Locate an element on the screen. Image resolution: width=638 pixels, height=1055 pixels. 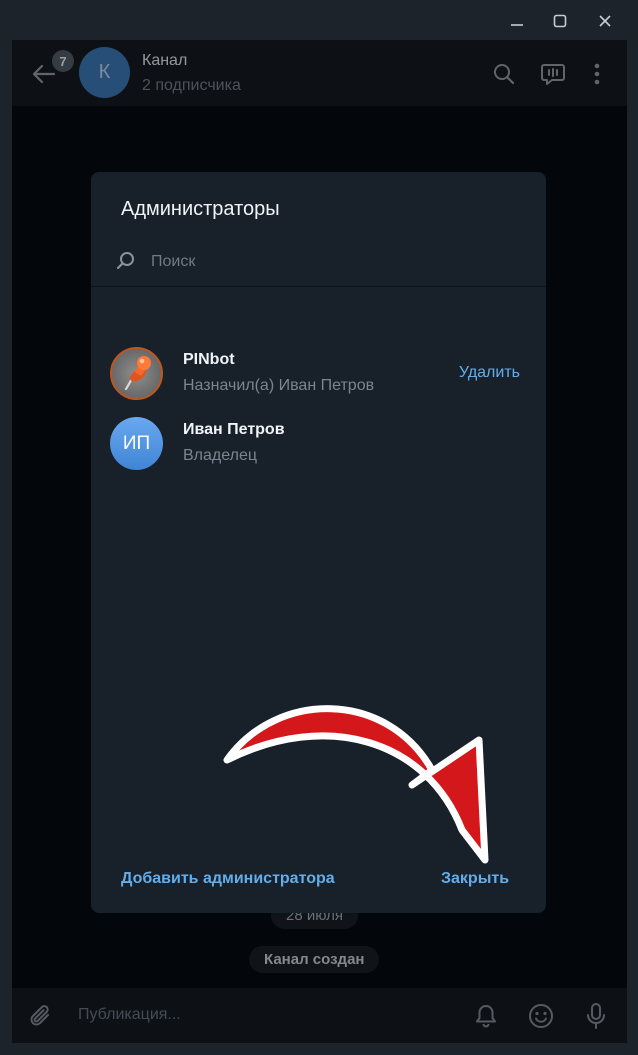
admin-name: Иван Петров is located at coordinates (234, 429).